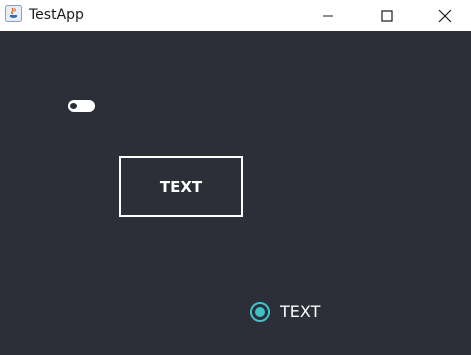 This screenshot has height=355, width=471. Describe the element at coordinates (73, 106) in the screenshot. I see `toggle-knob` at that location.